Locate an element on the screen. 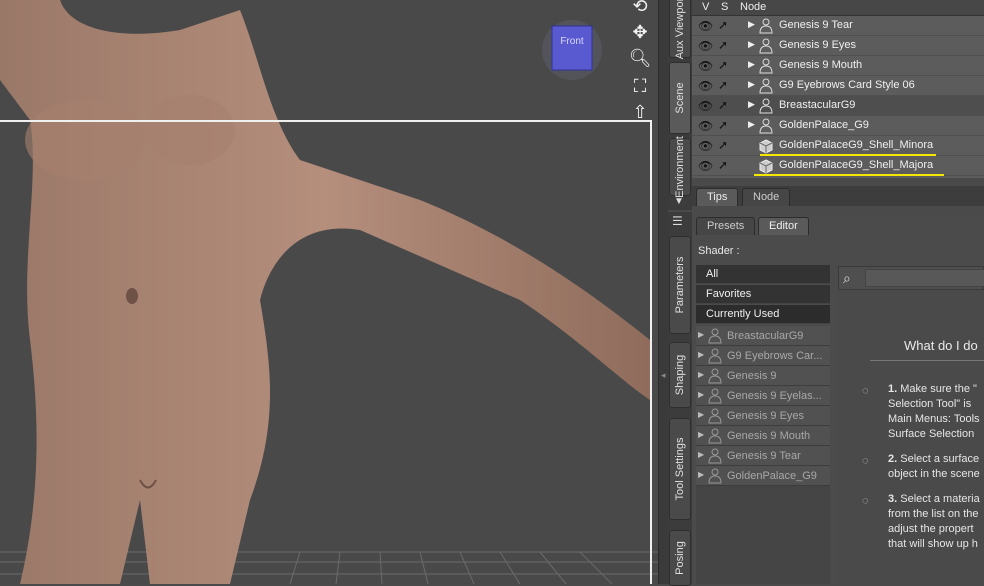 This screenshot has width=984, height=586. col-selectable: S is located at coordinates (724, 7).